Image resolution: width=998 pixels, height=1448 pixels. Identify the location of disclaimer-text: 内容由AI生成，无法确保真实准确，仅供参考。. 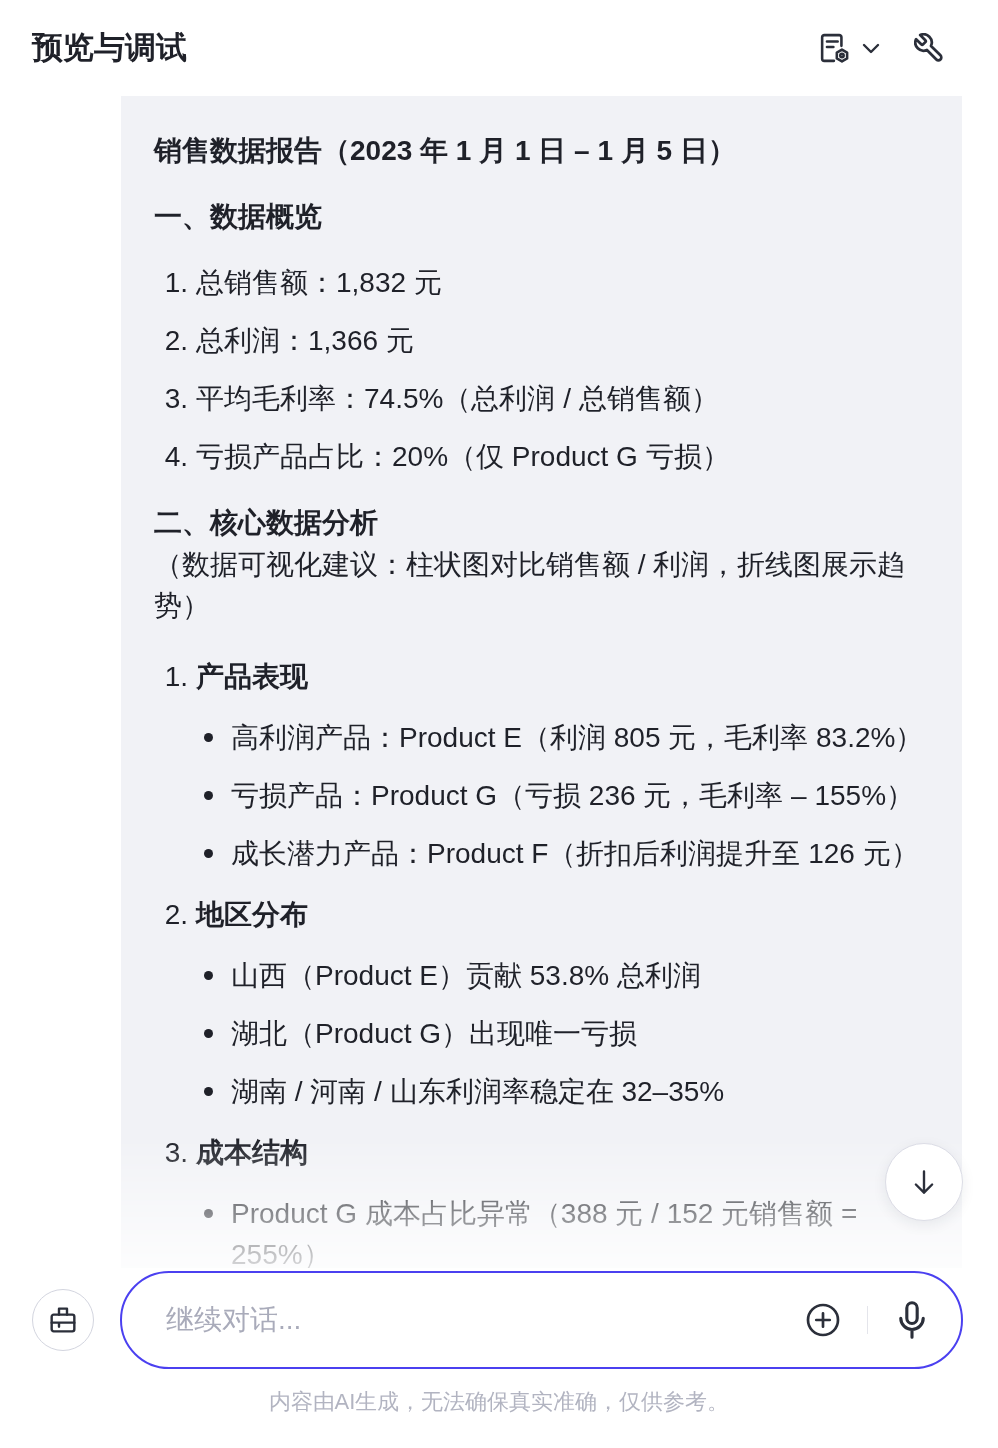
(499, 1402).